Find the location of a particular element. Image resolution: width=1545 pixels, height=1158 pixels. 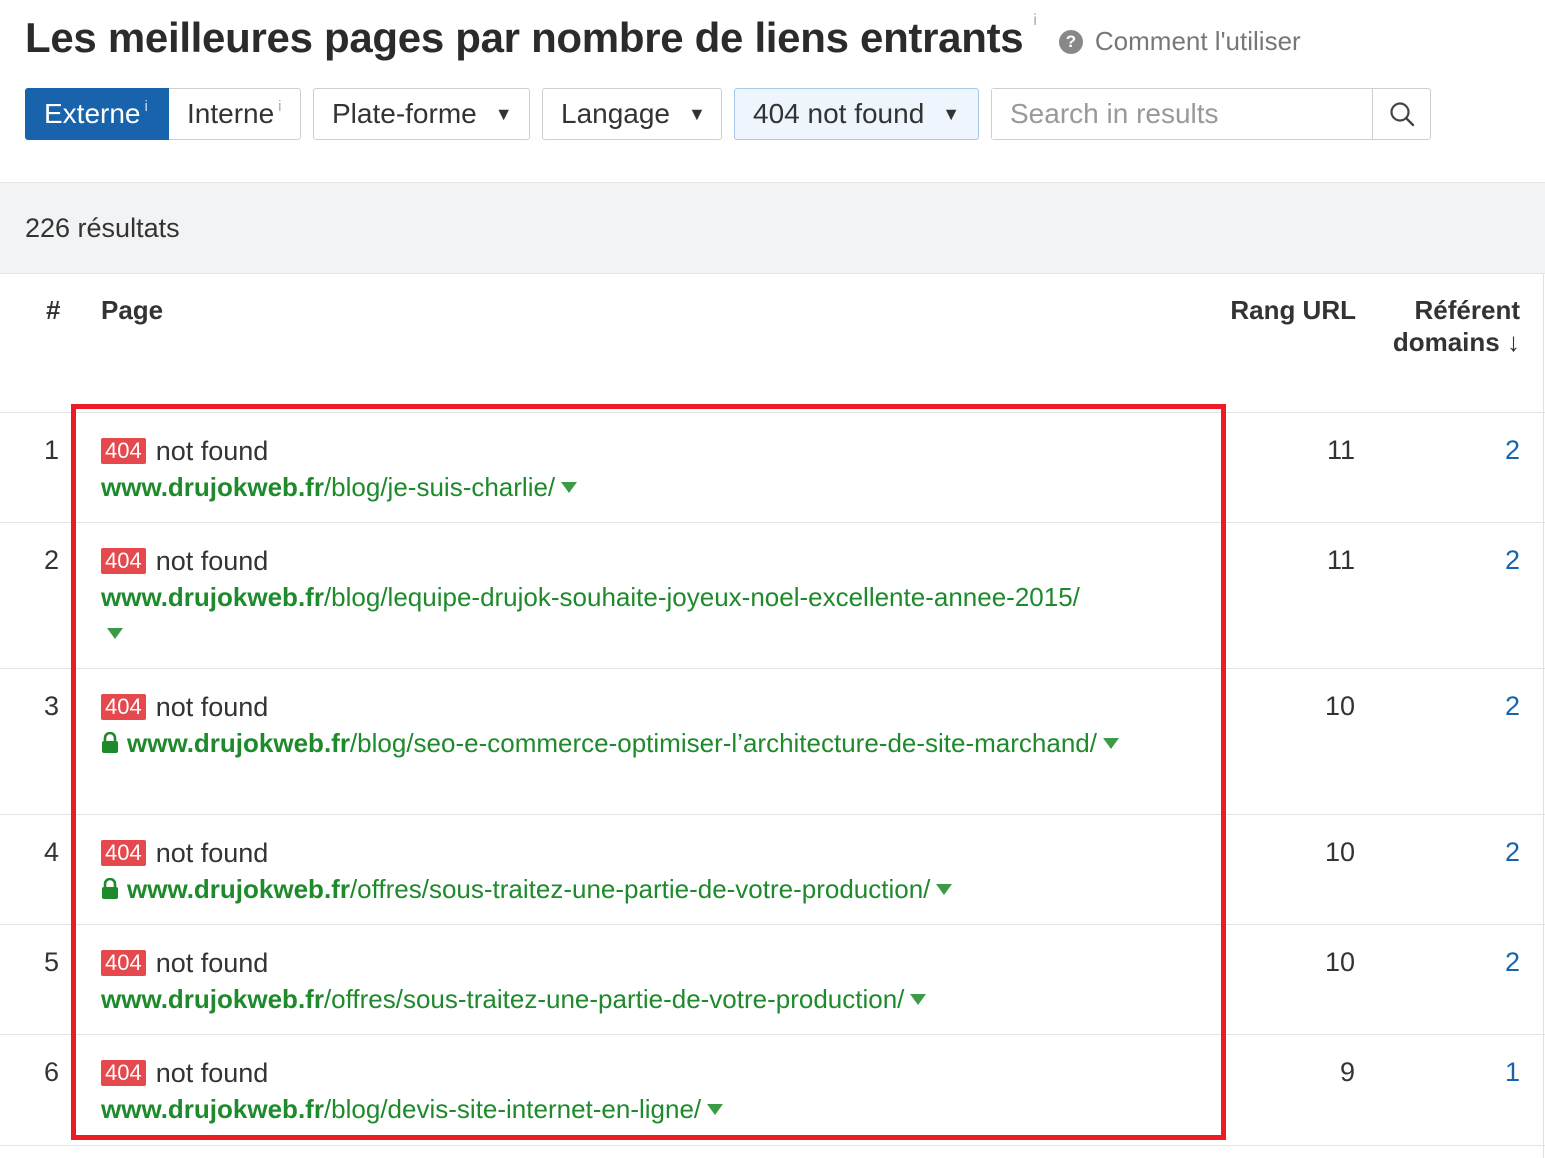

title-info-icon: i is located at coordinates (1035, 21).